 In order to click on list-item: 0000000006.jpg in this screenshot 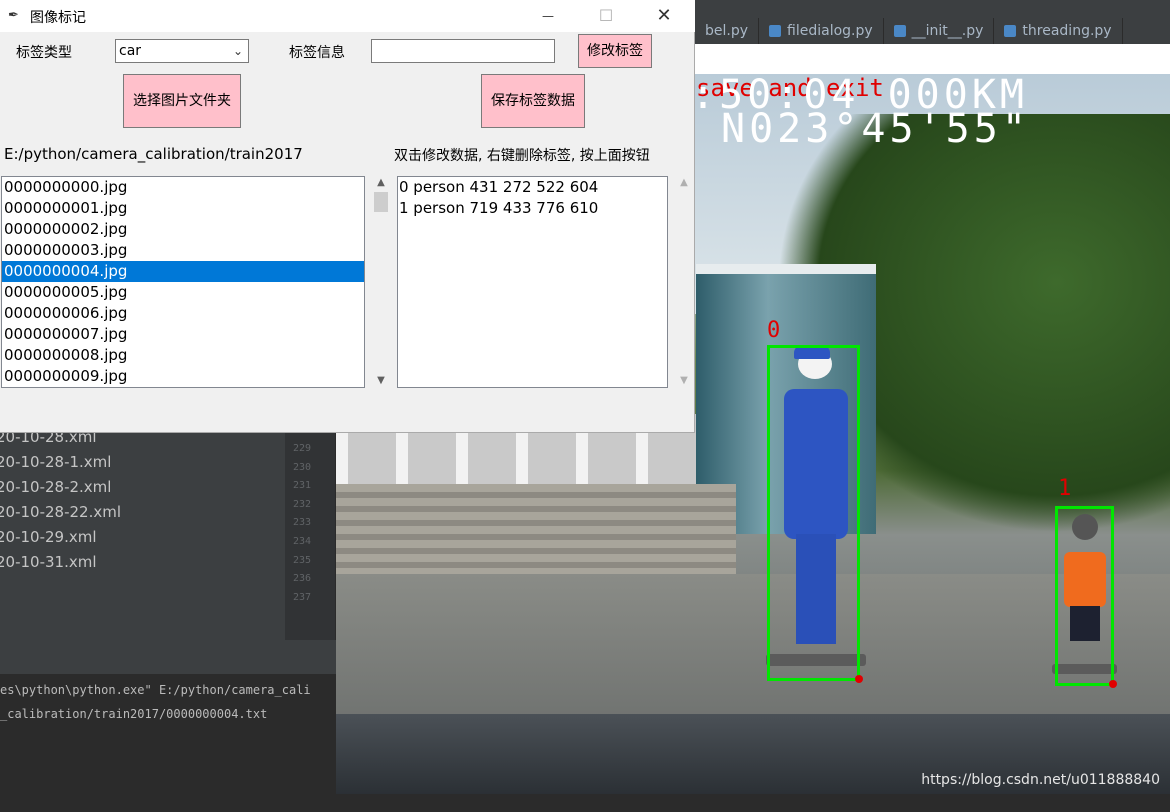, I will do `click(183, 313)`.